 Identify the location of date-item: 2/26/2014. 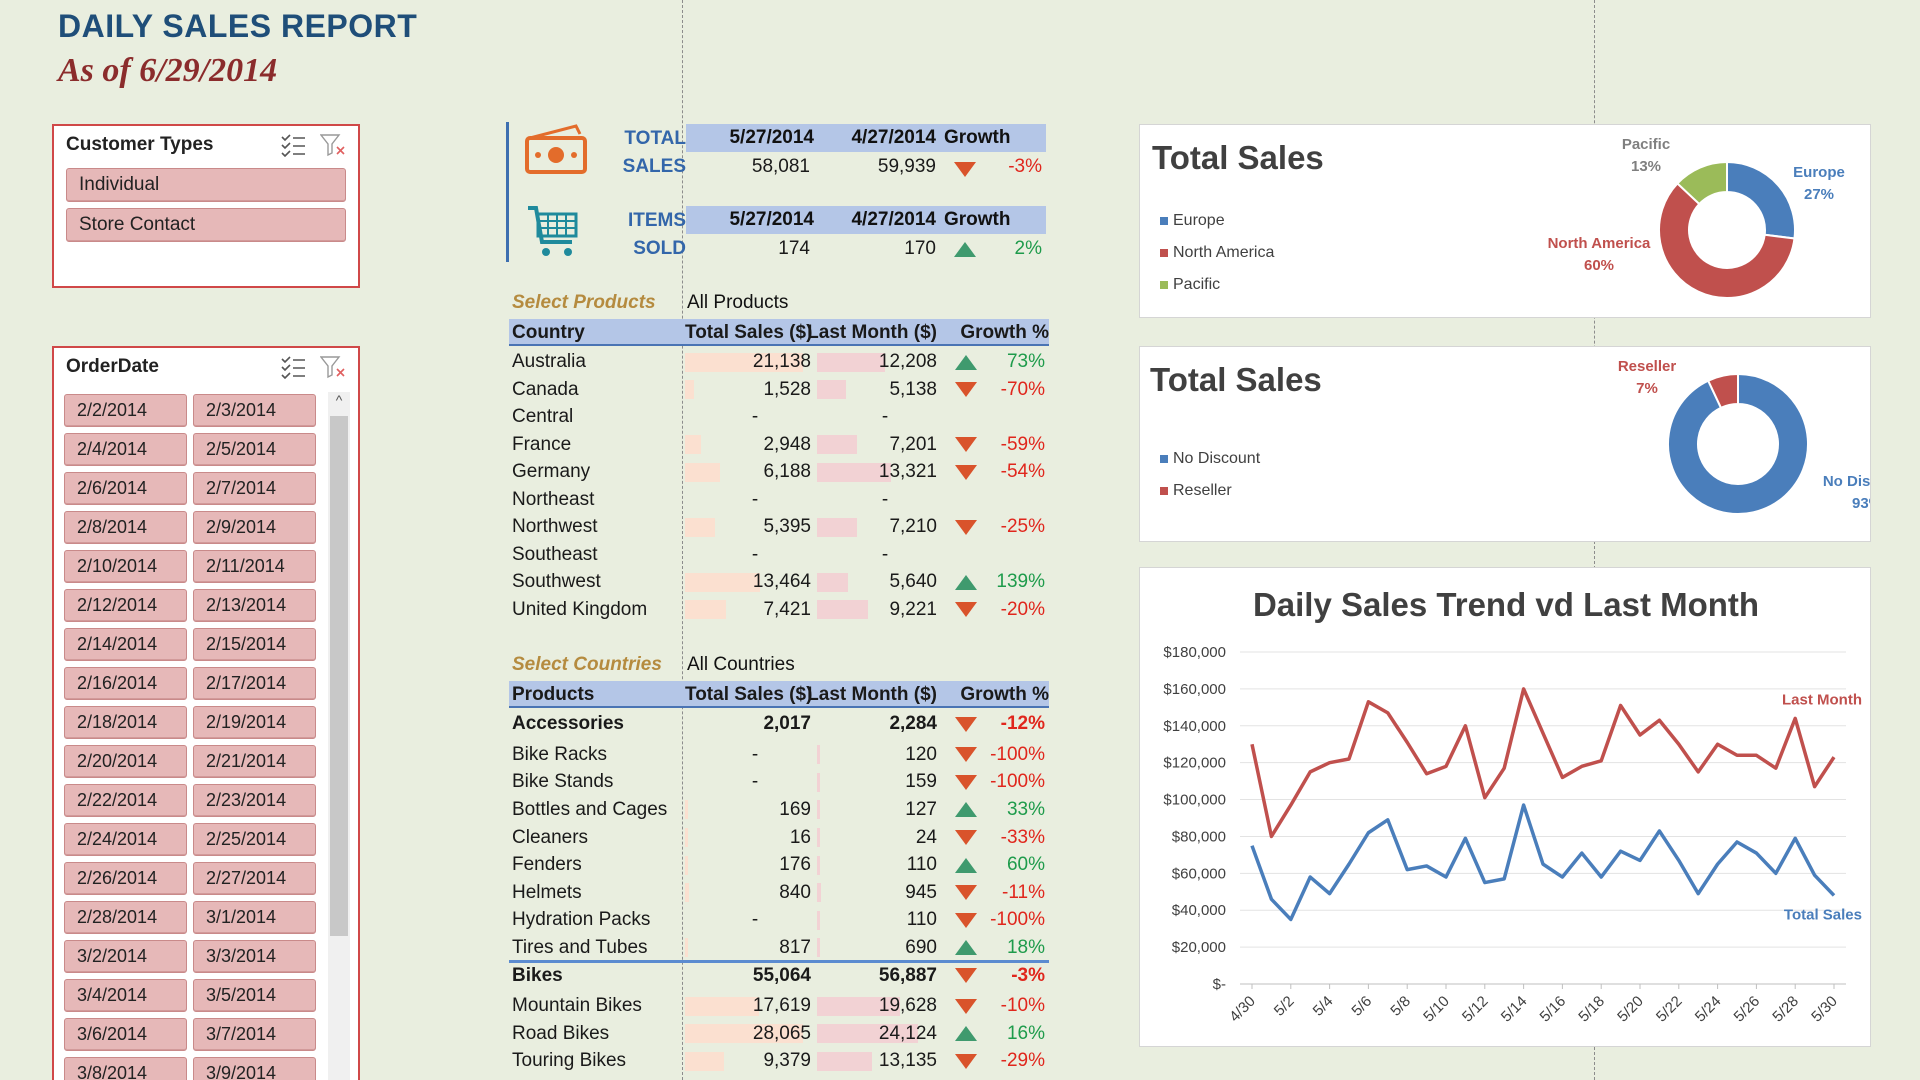
(125, 878).